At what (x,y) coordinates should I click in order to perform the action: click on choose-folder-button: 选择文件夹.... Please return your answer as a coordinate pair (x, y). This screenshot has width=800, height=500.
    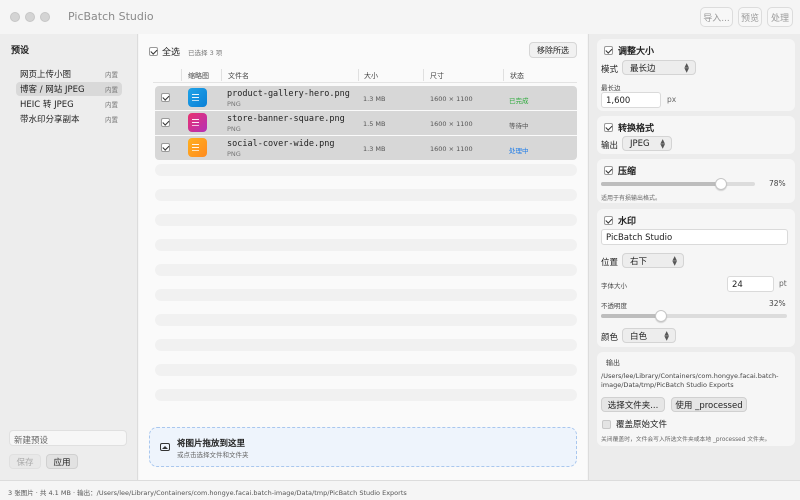
    Looking at the image, I should click on (633, 404).